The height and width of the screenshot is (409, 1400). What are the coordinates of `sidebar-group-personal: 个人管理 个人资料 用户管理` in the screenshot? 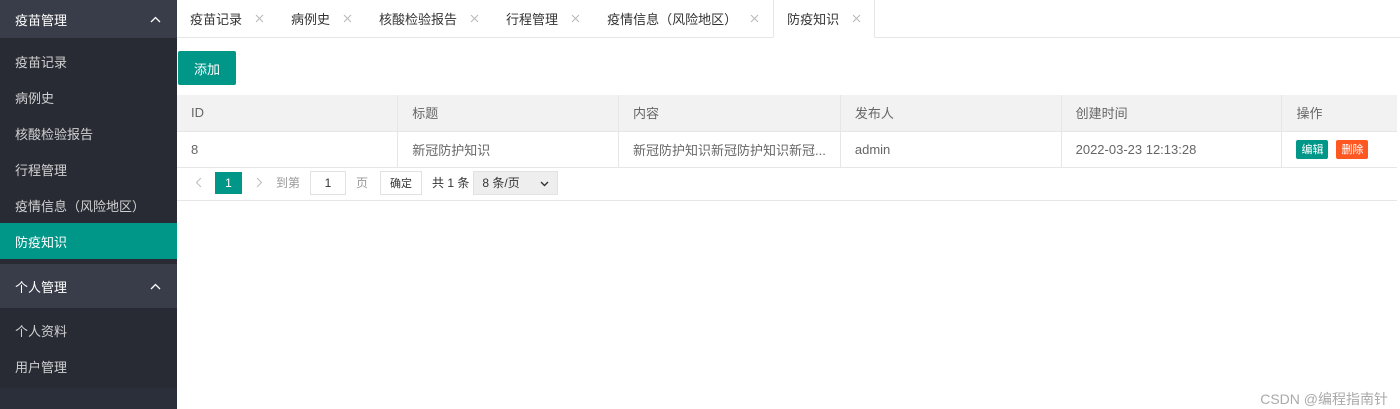 It's located at (88, 326).